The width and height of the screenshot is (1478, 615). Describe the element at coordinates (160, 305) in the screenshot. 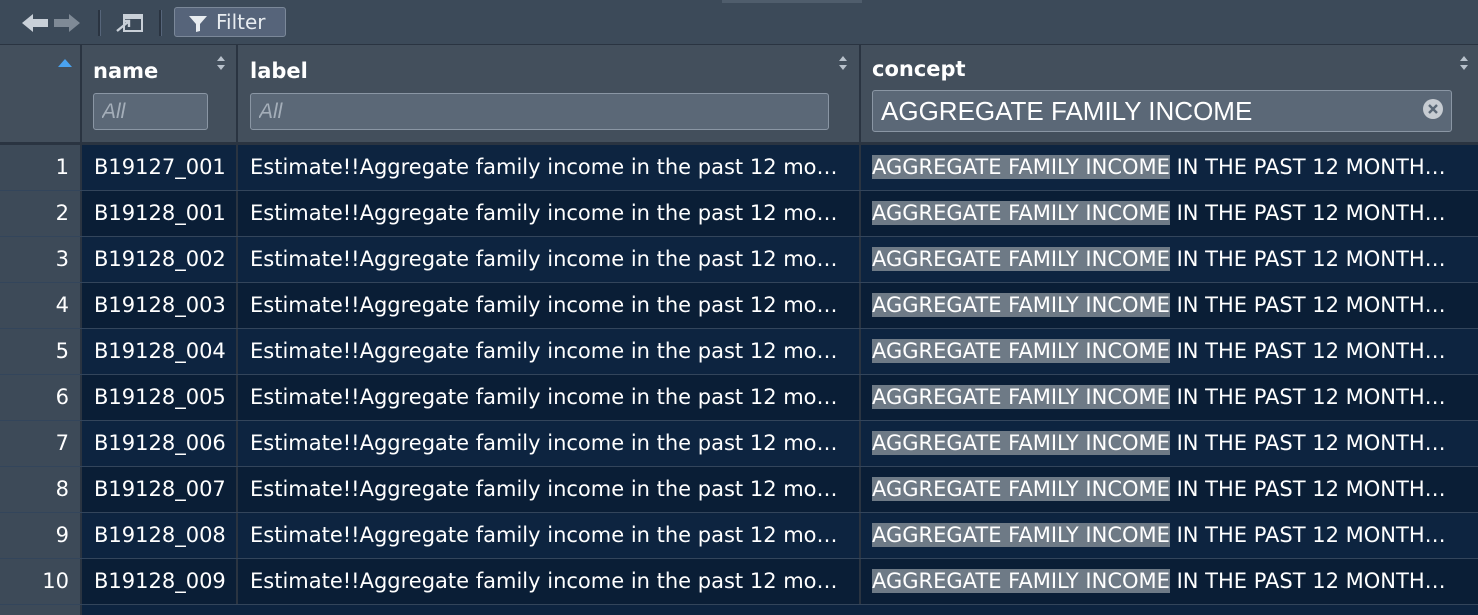

I see `cell-name: B19128_003` at that location.